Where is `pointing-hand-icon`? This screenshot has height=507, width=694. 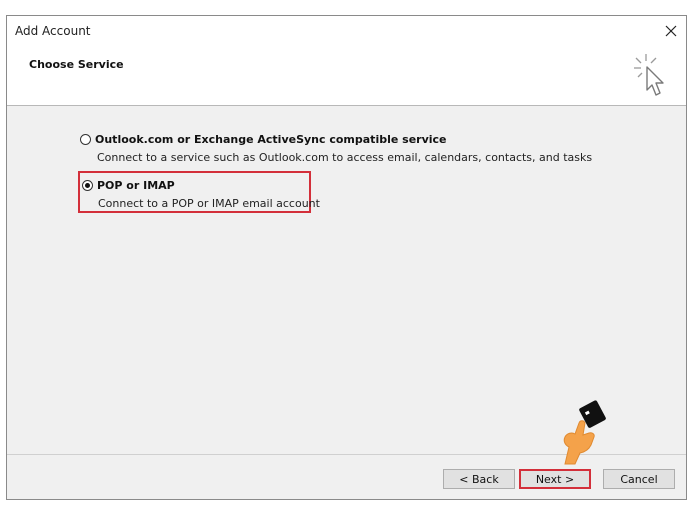
pointing-hand-icon is located at coordinates (584, 432).